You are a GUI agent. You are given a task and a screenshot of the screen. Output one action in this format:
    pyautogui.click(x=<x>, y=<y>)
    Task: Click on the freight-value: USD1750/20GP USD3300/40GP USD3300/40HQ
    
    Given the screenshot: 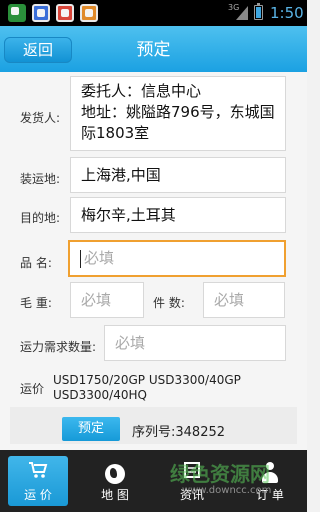 What is the action you would take?
    pyautogui.click(x=147, y=387)
    